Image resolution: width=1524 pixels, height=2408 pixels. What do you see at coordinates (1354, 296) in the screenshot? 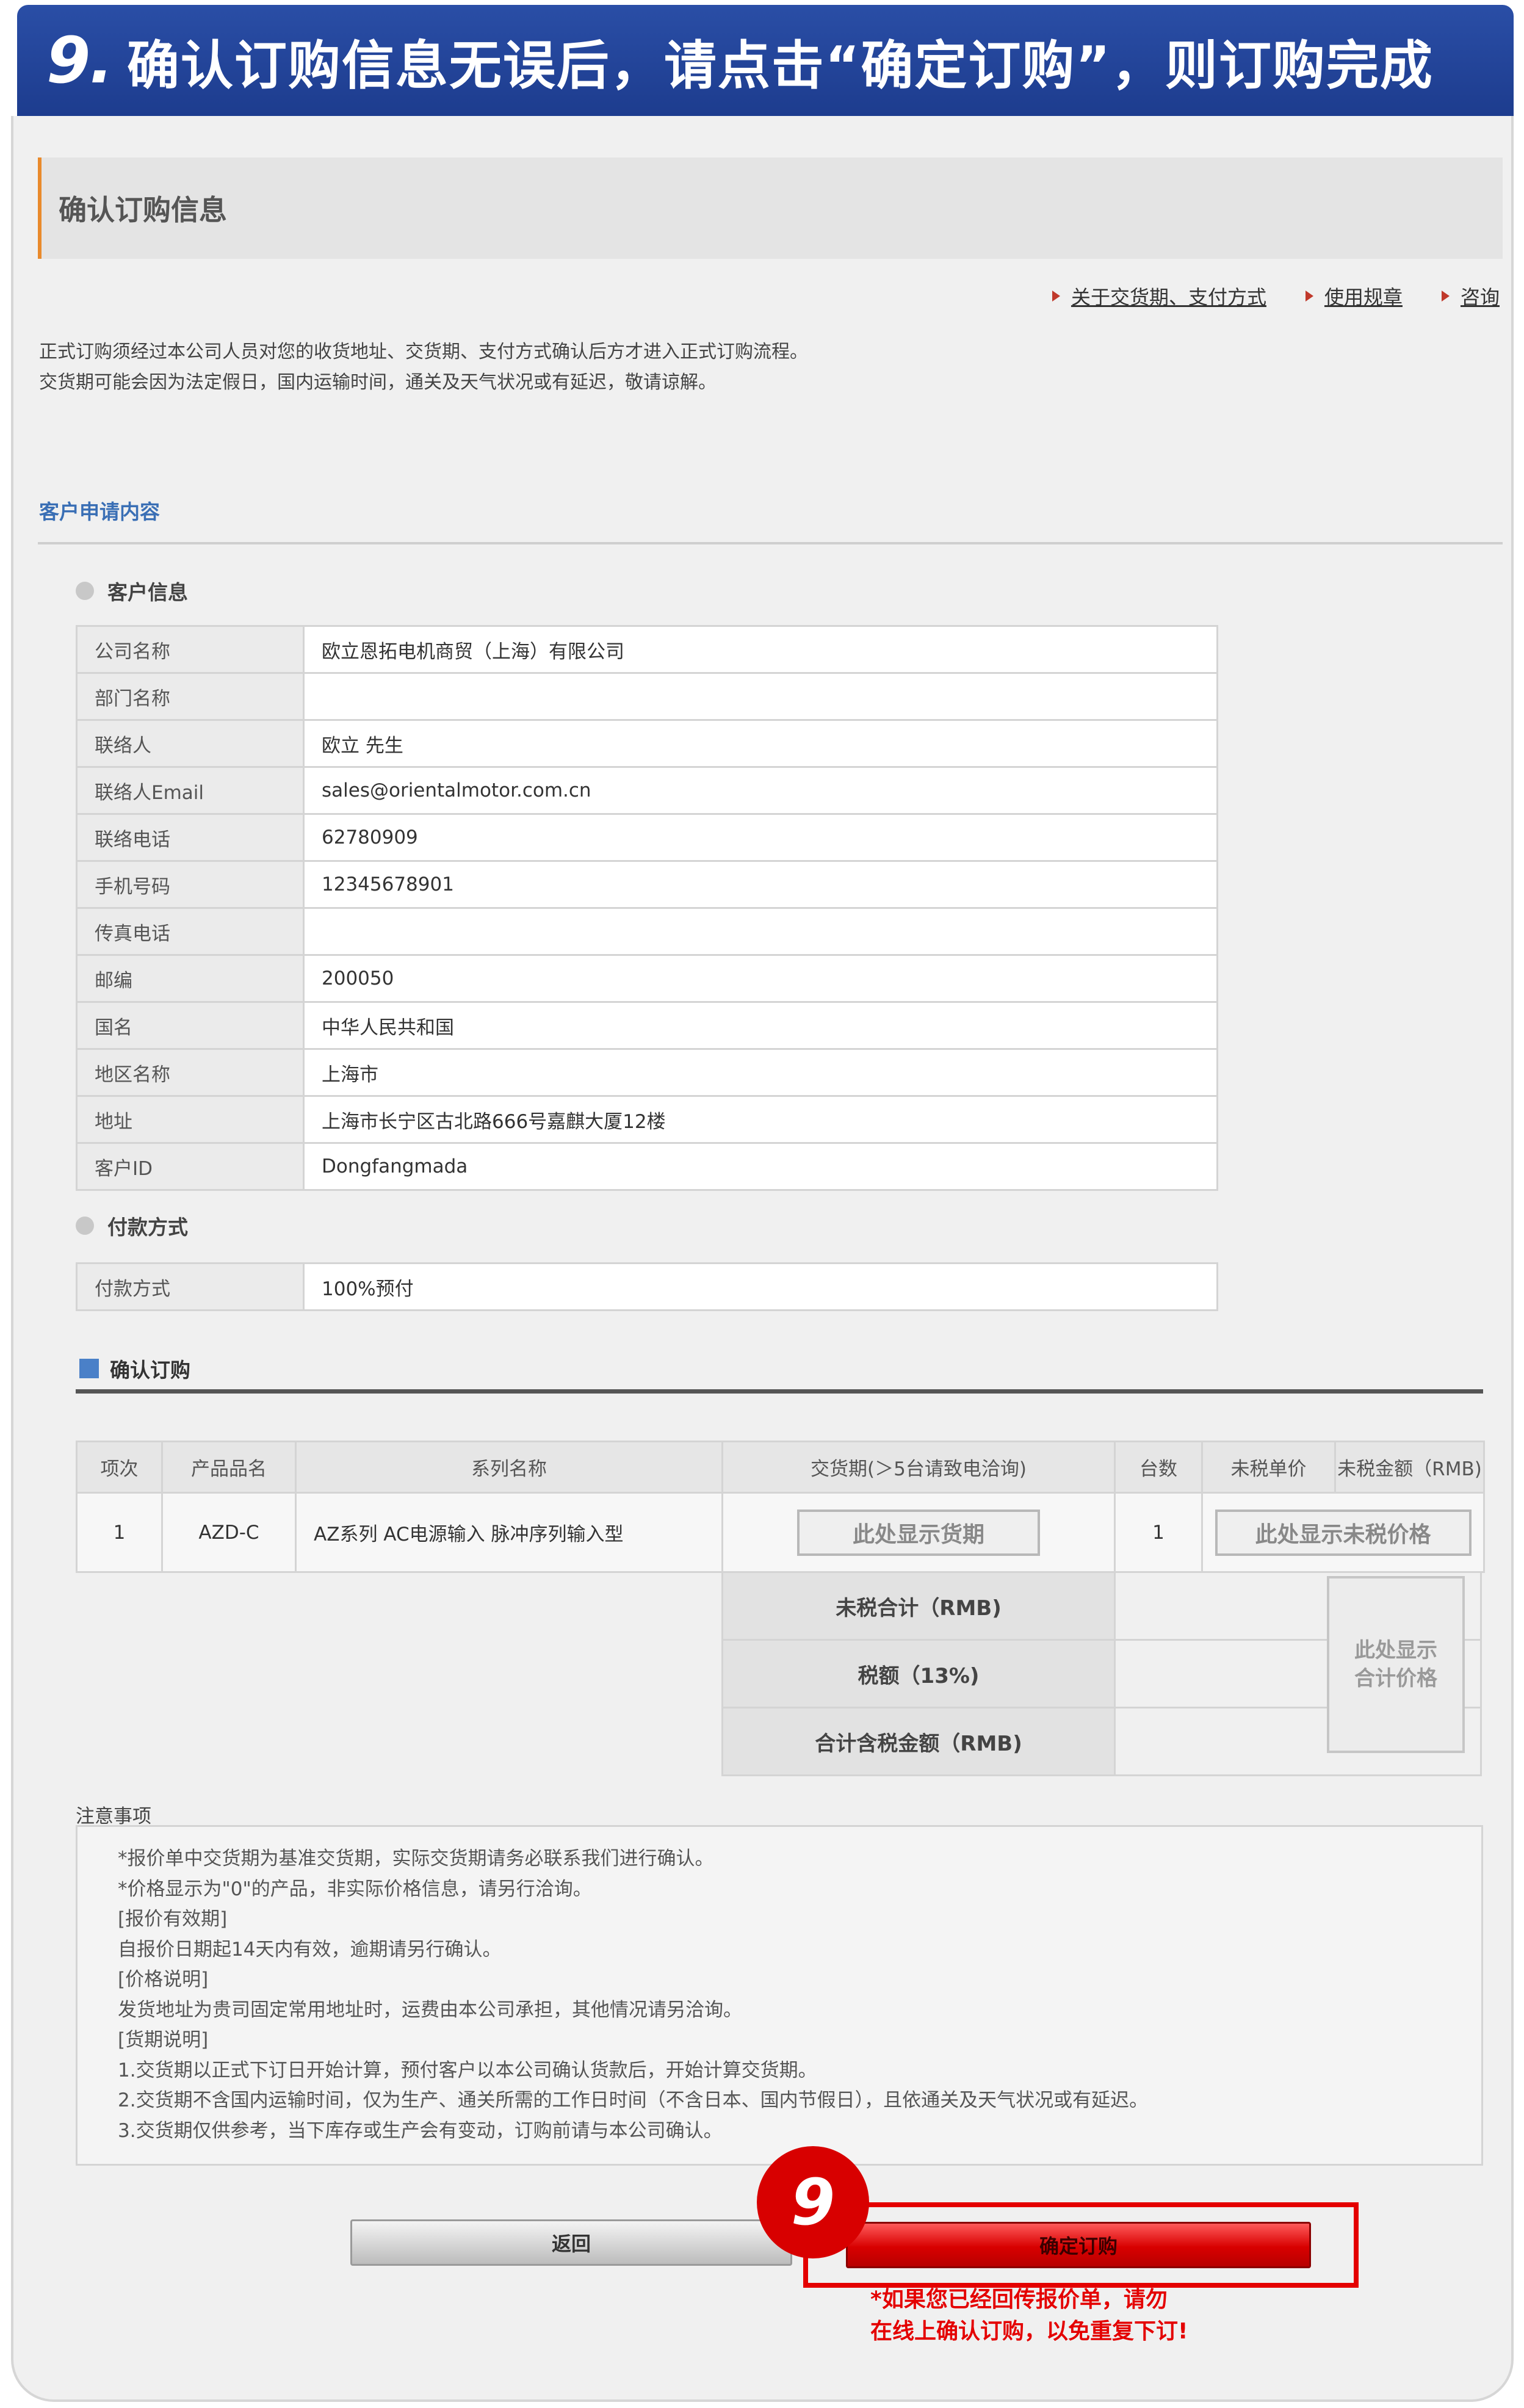
I see `link-terms: 使用规章` at bounding box center [1354, 296].